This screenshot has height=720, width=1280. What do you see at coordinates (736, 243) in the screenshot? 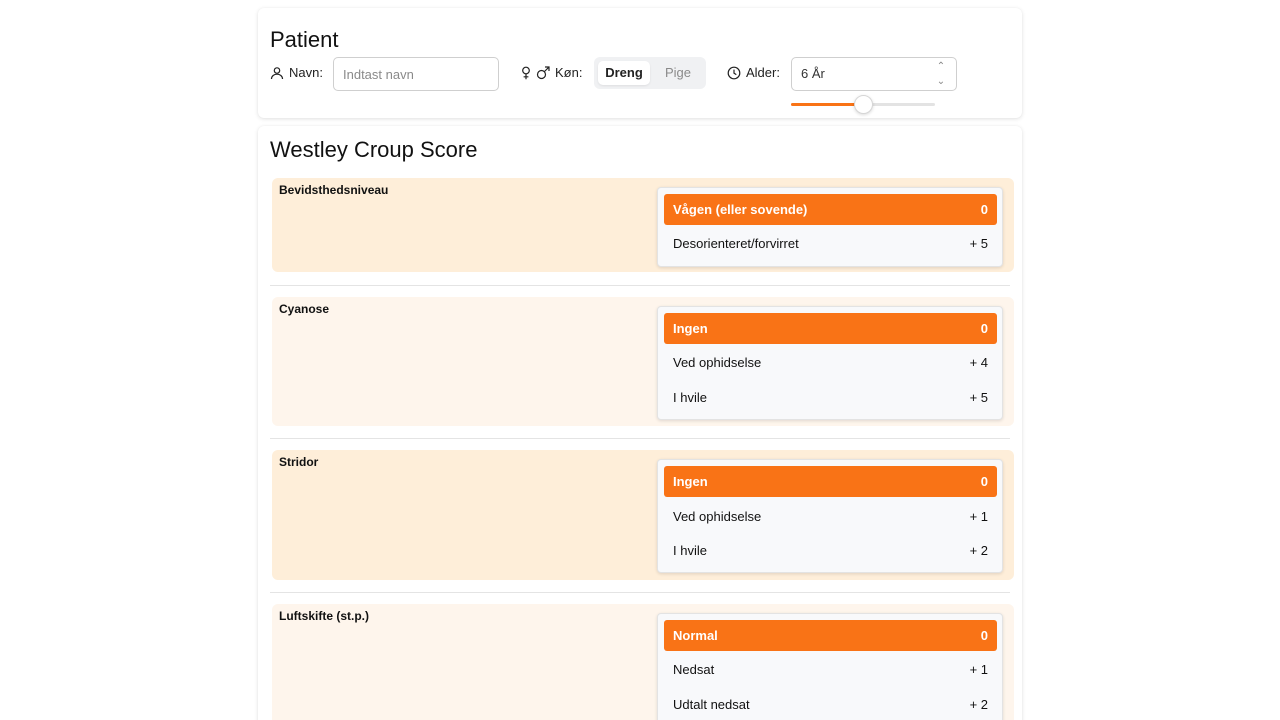
I see `option-label: Desorienteret/forvirret` at bounding box center [736, 243].